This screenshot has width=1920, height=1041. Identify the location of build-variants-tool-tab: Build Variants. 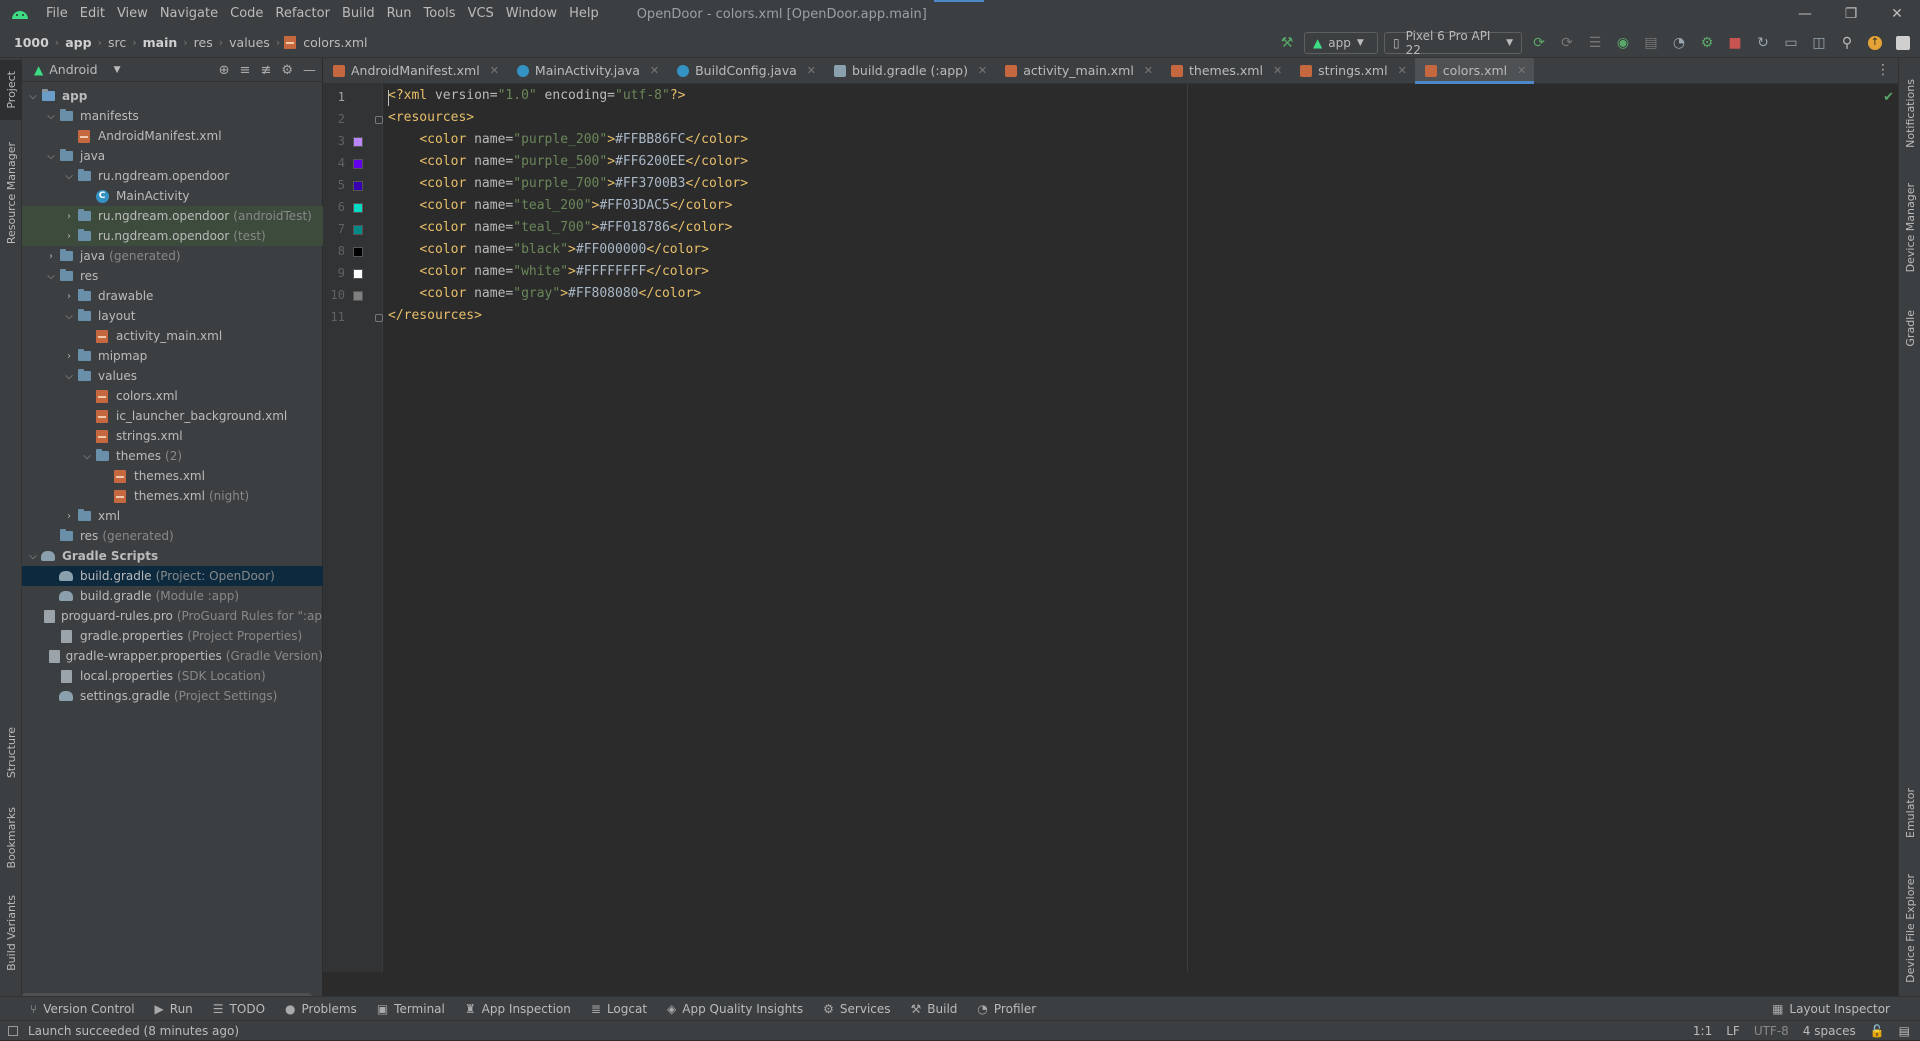
(11, 933).